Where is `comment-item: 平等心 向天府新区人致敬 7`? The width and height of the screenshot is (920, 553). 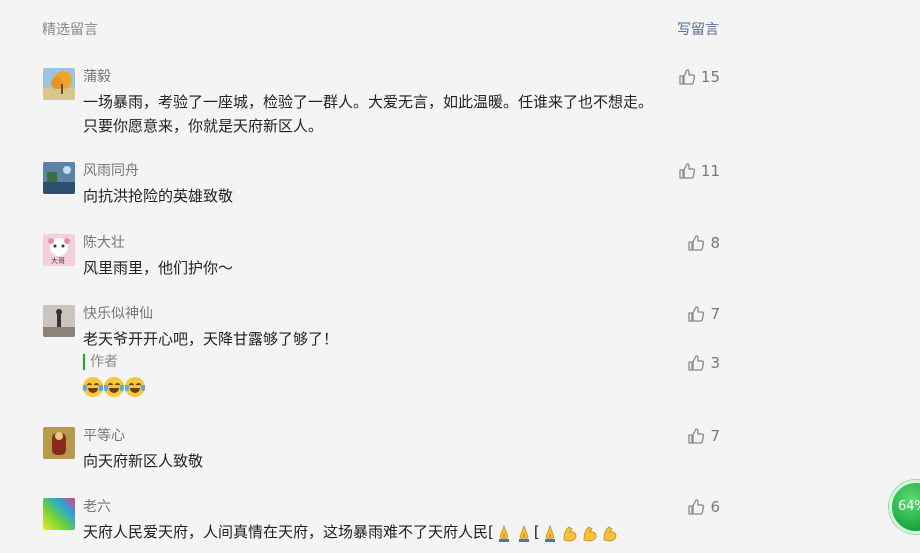 comment-item: 平等心 向天府新区人致敬 7 is located at coordinates (381, 449).